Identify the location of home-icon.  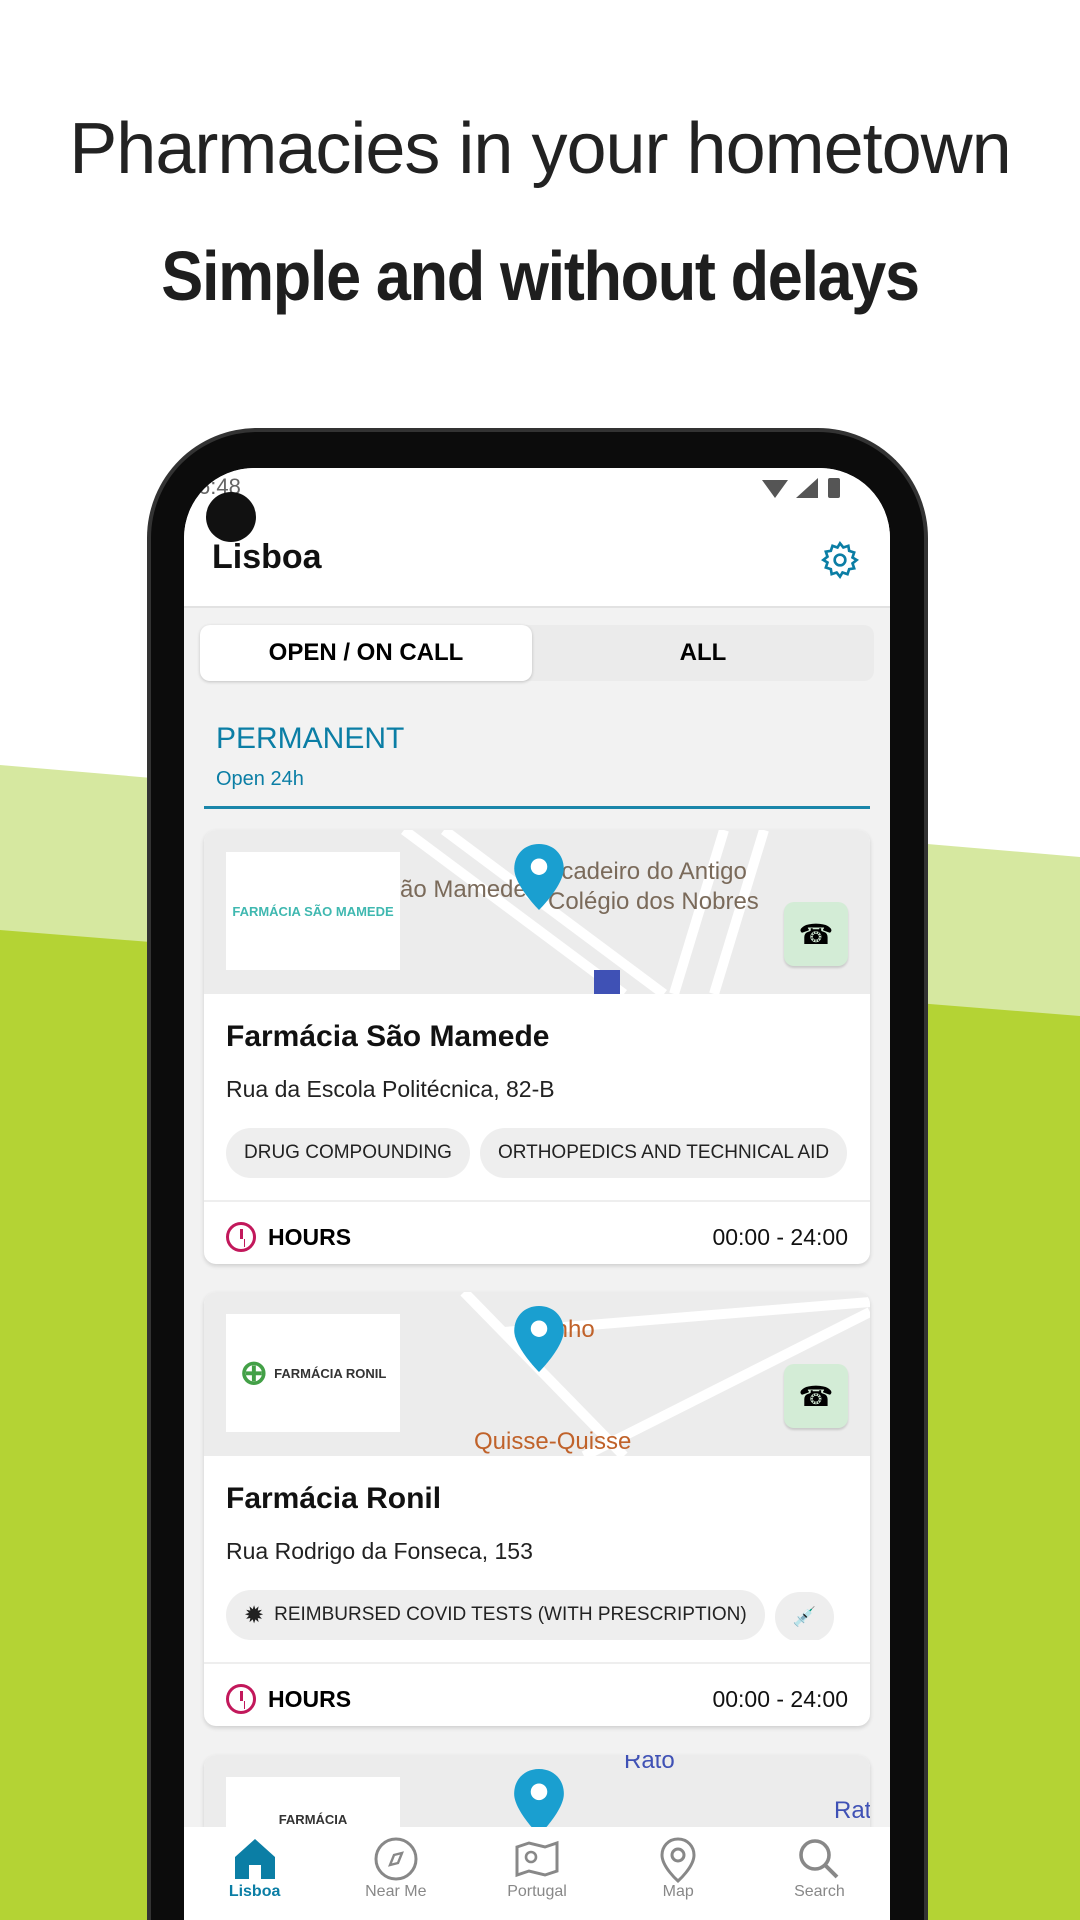
(254, 1859).